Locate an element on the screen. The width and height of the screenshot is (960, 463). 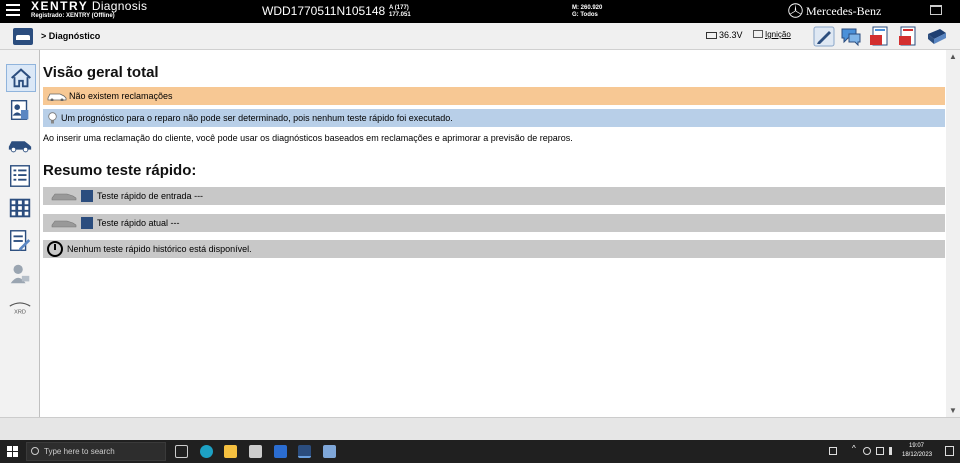
vertical-scrollbar: ▲ ▼ is located at coordinates (953, 233).